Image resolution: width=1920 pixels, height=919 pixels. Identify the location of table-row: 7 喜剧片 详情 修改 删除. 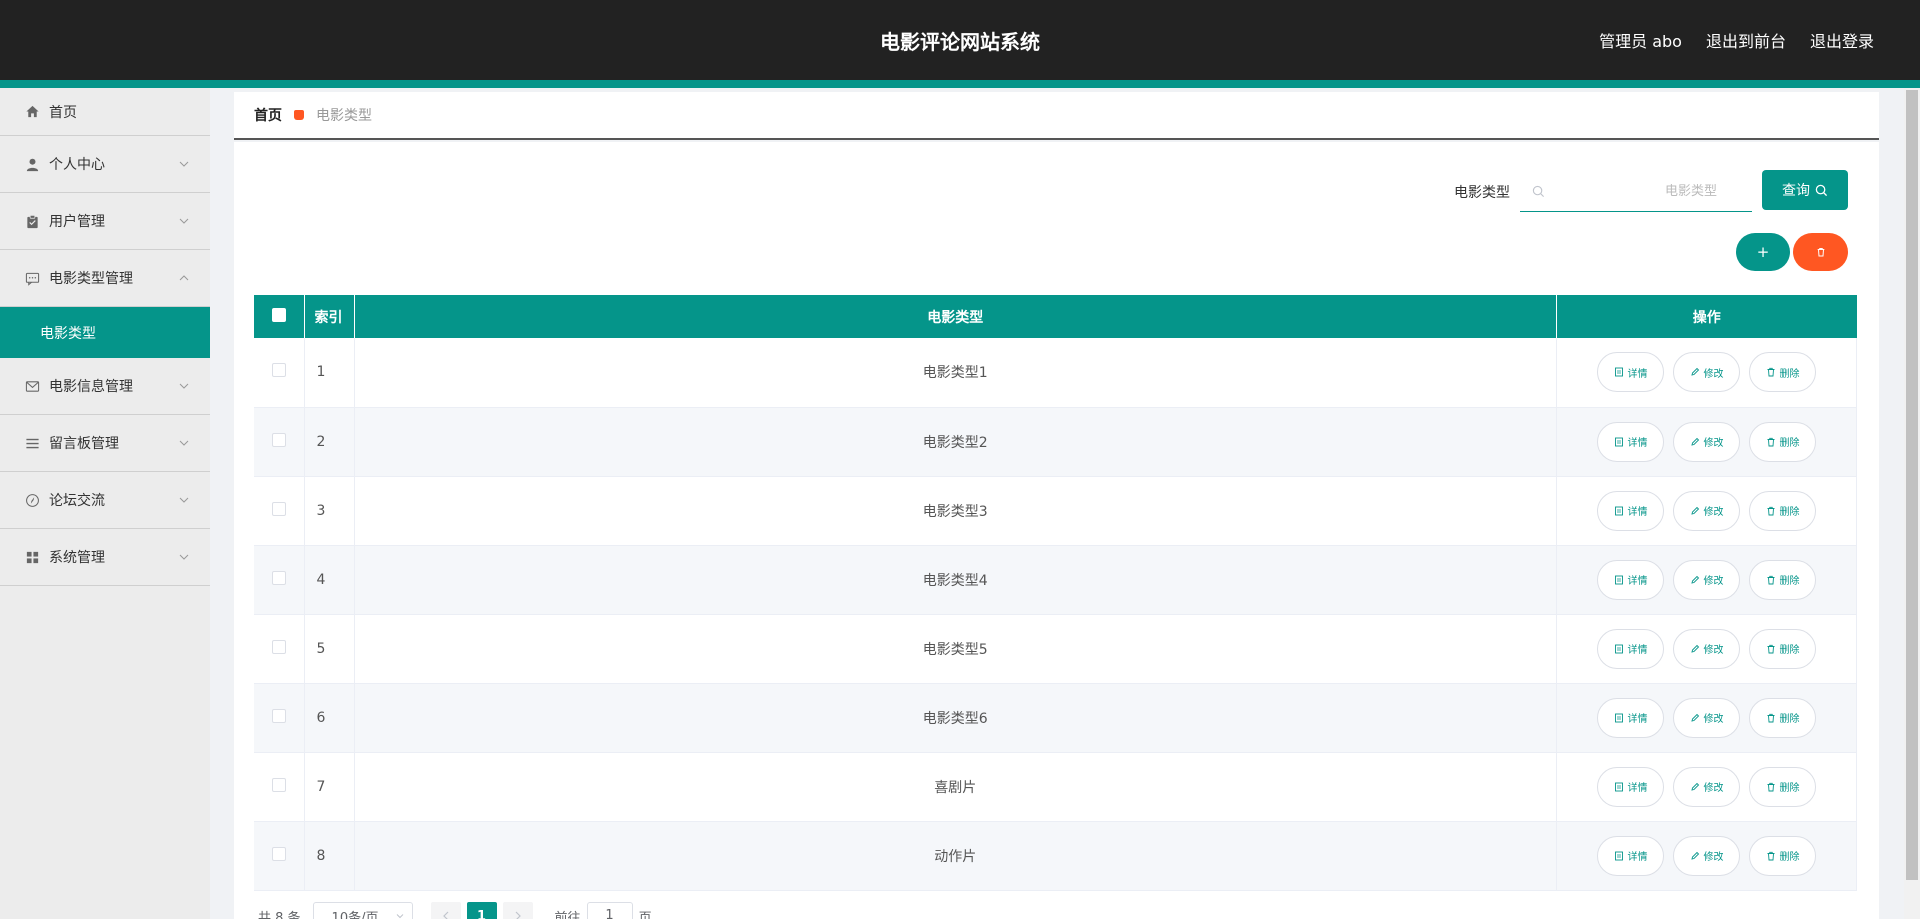
(1055, 787).